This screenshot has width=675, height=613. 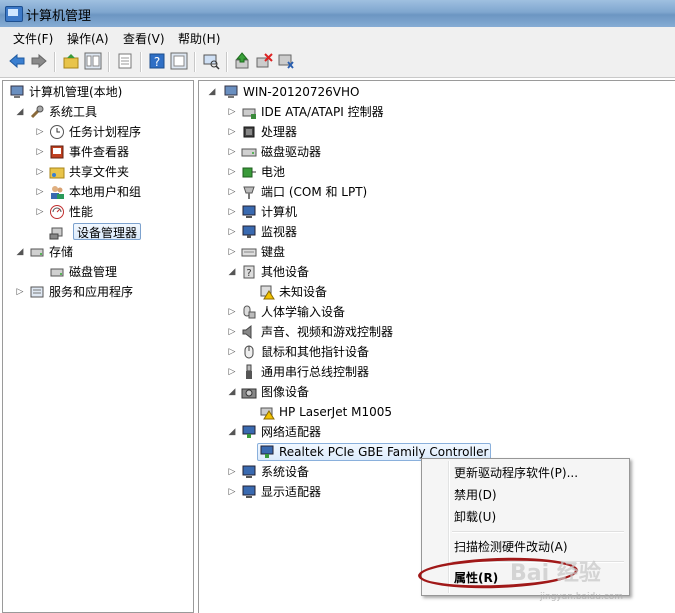 I want to click on tree-item-services-apps: ▷ 服务和应用程序, so click(x=99, y=292).